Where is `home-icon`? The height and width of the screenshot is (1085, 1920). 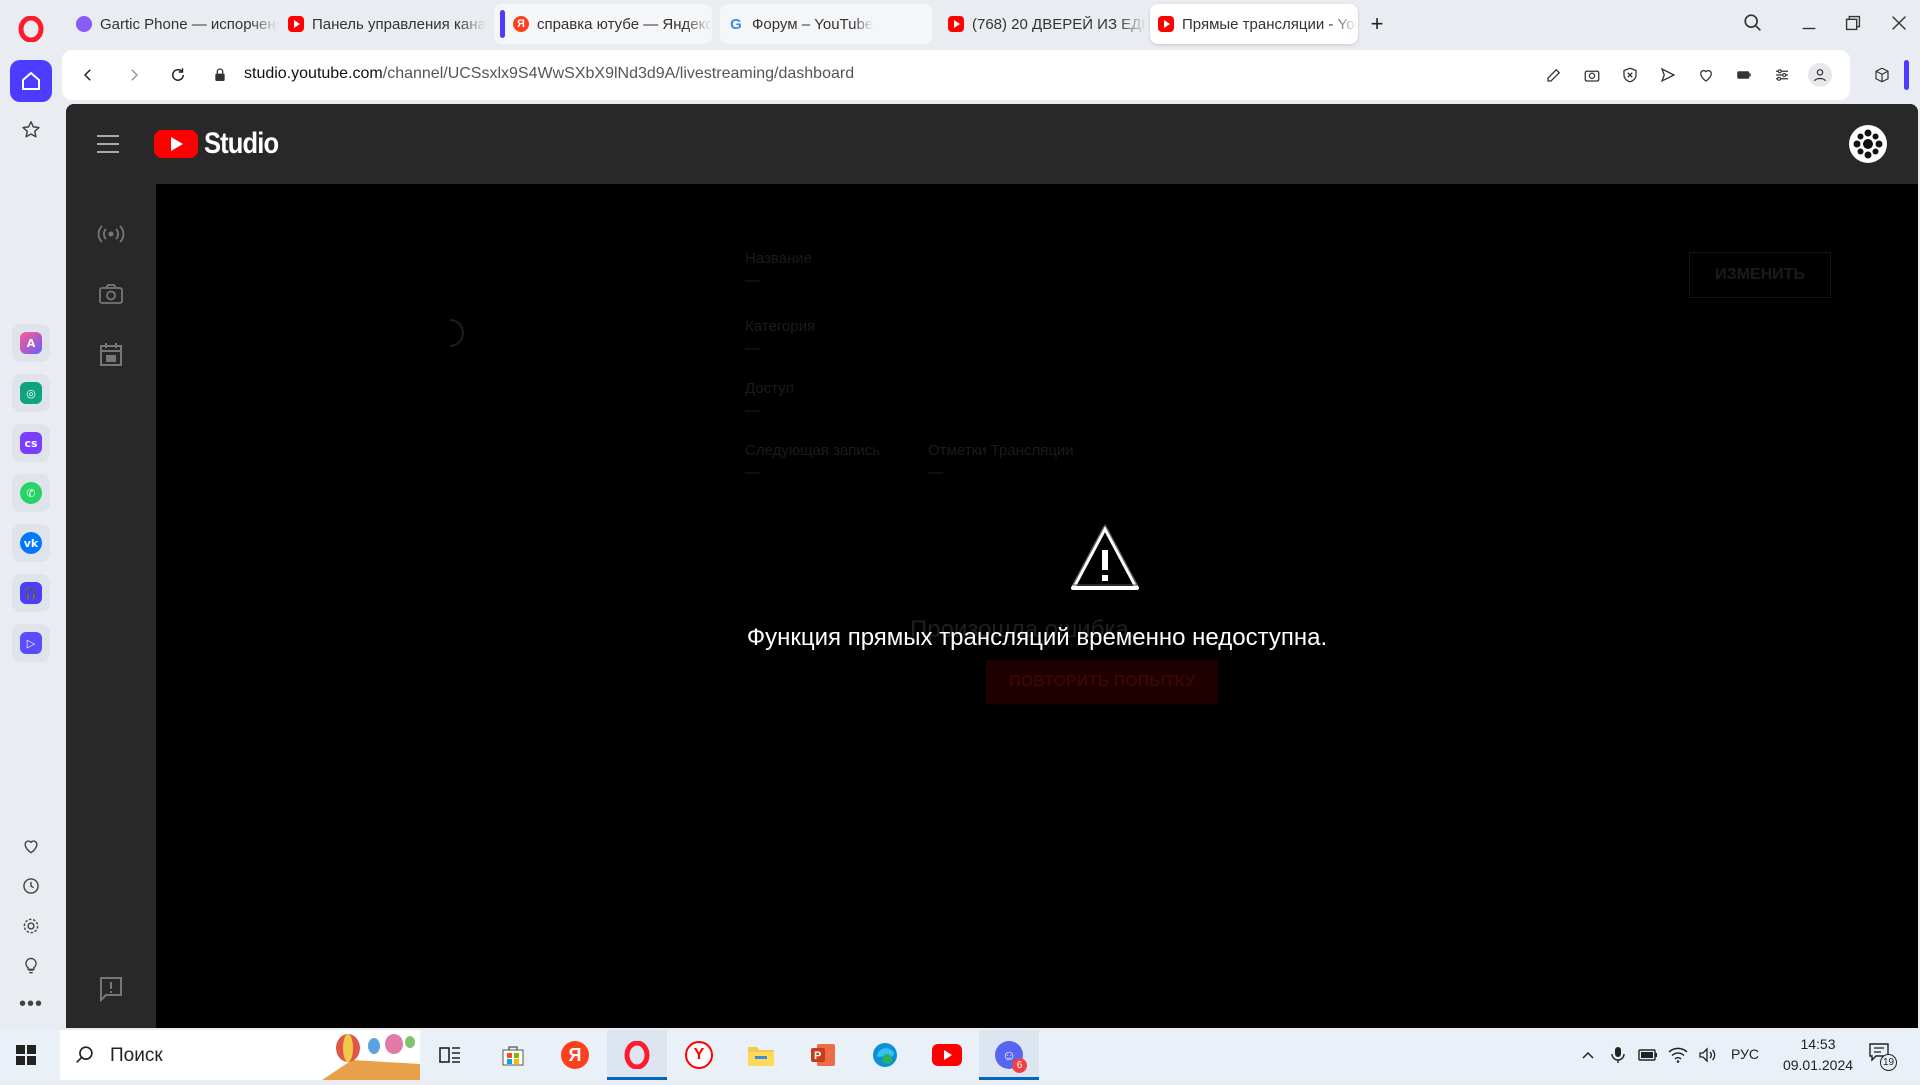
home-icon is located at coordinates (31, 81).